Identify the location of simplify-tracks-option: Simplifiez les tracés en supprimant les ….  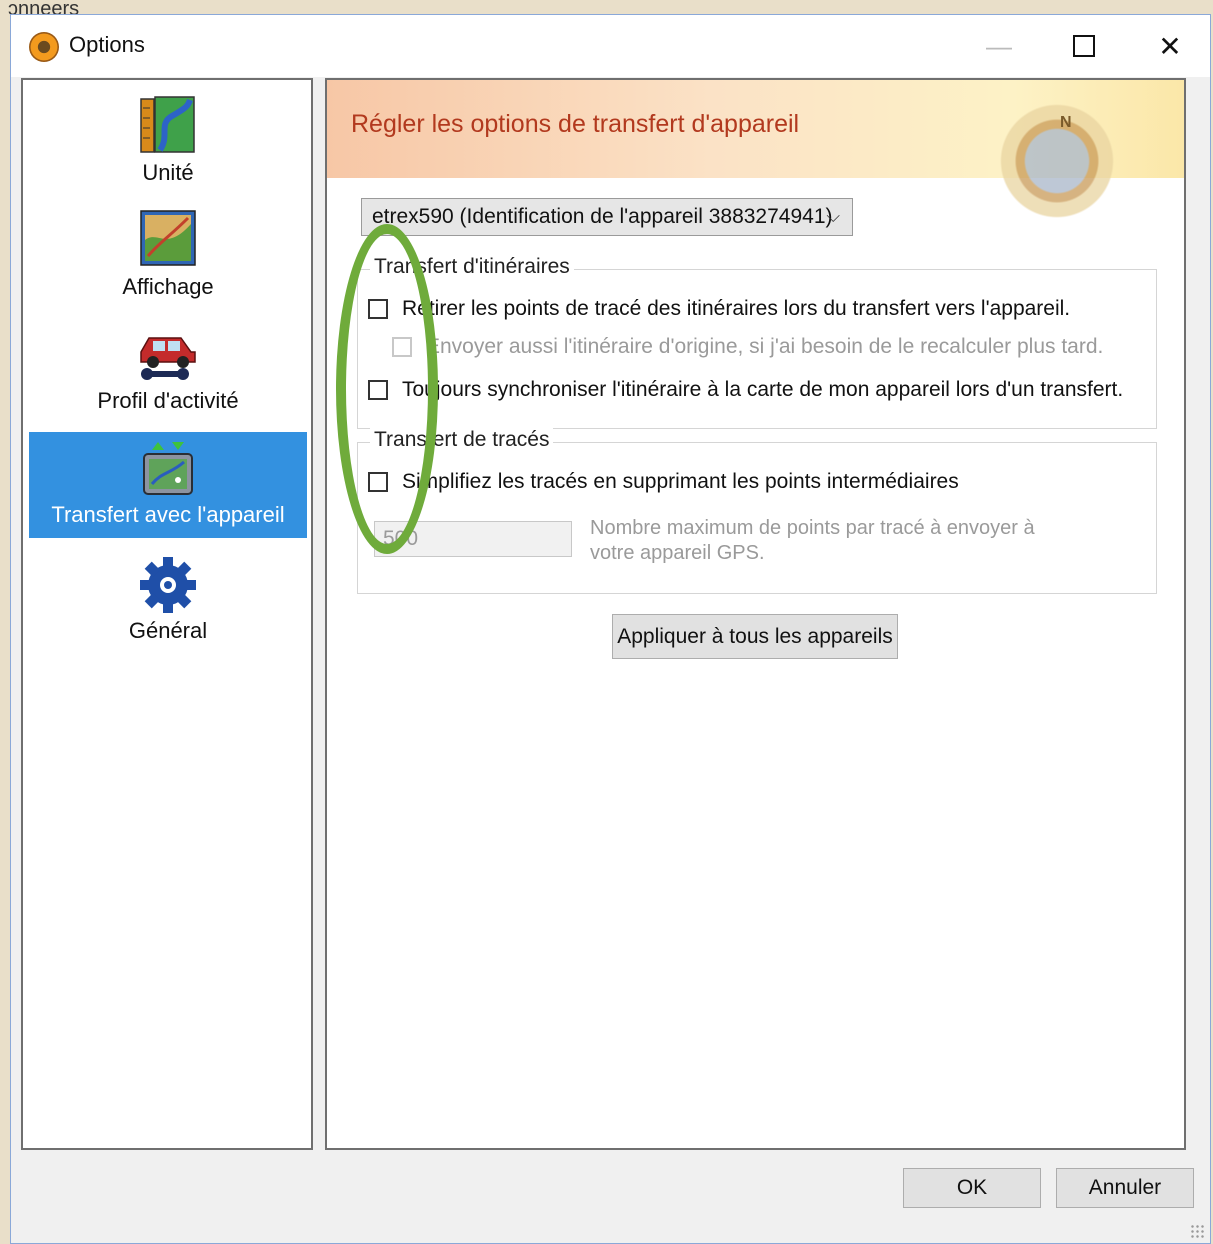
(663, 482).